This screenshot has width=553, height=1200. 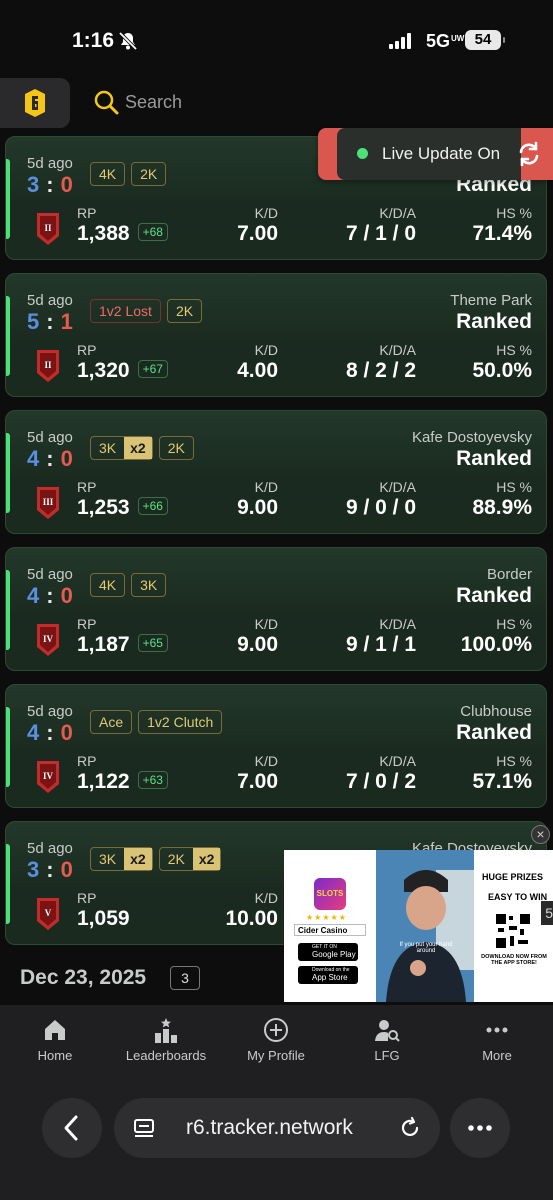 I want to click on browser-more-button, so click(x=480, y=1128).